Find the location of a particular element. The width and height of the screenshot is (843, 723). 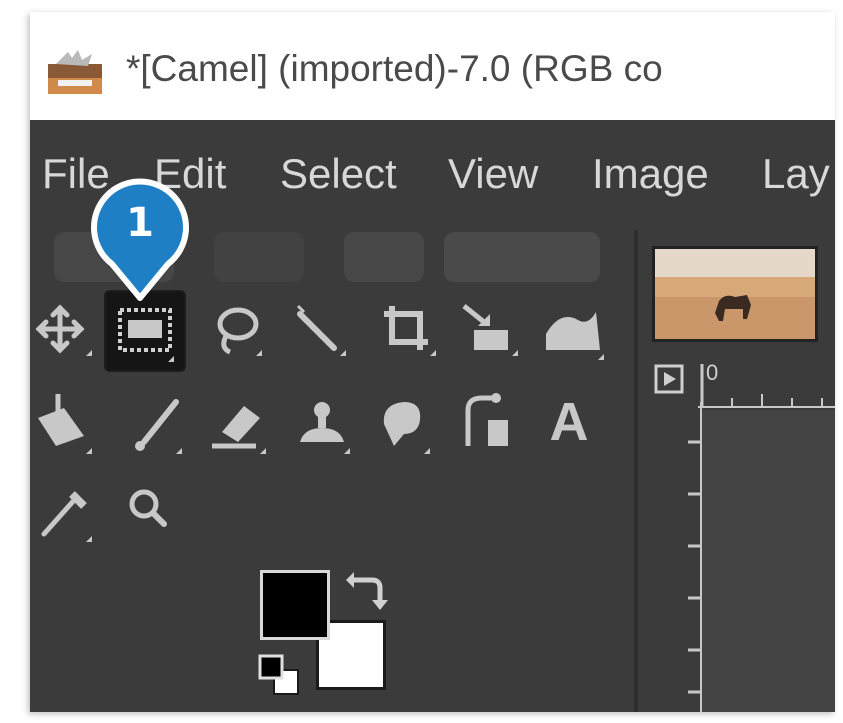

ruler-toggle-icon is located at coordinates (669, 379).